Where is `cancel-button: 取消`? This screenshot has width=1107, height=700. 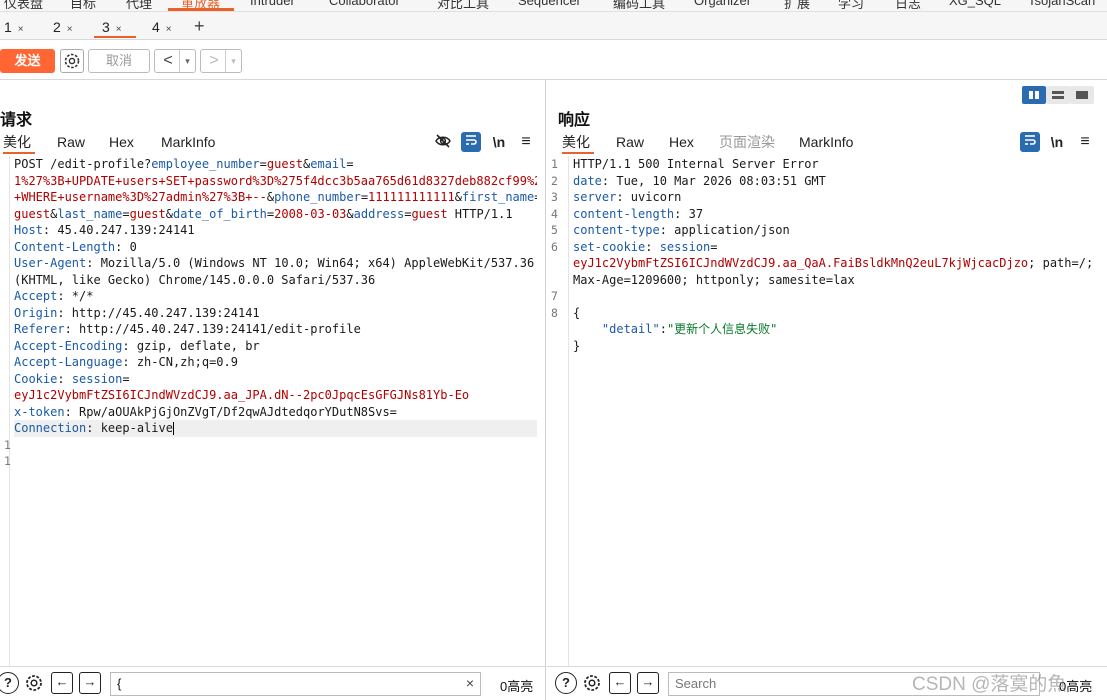
cancel-button: 取消 is located at coordinates (119, 61).